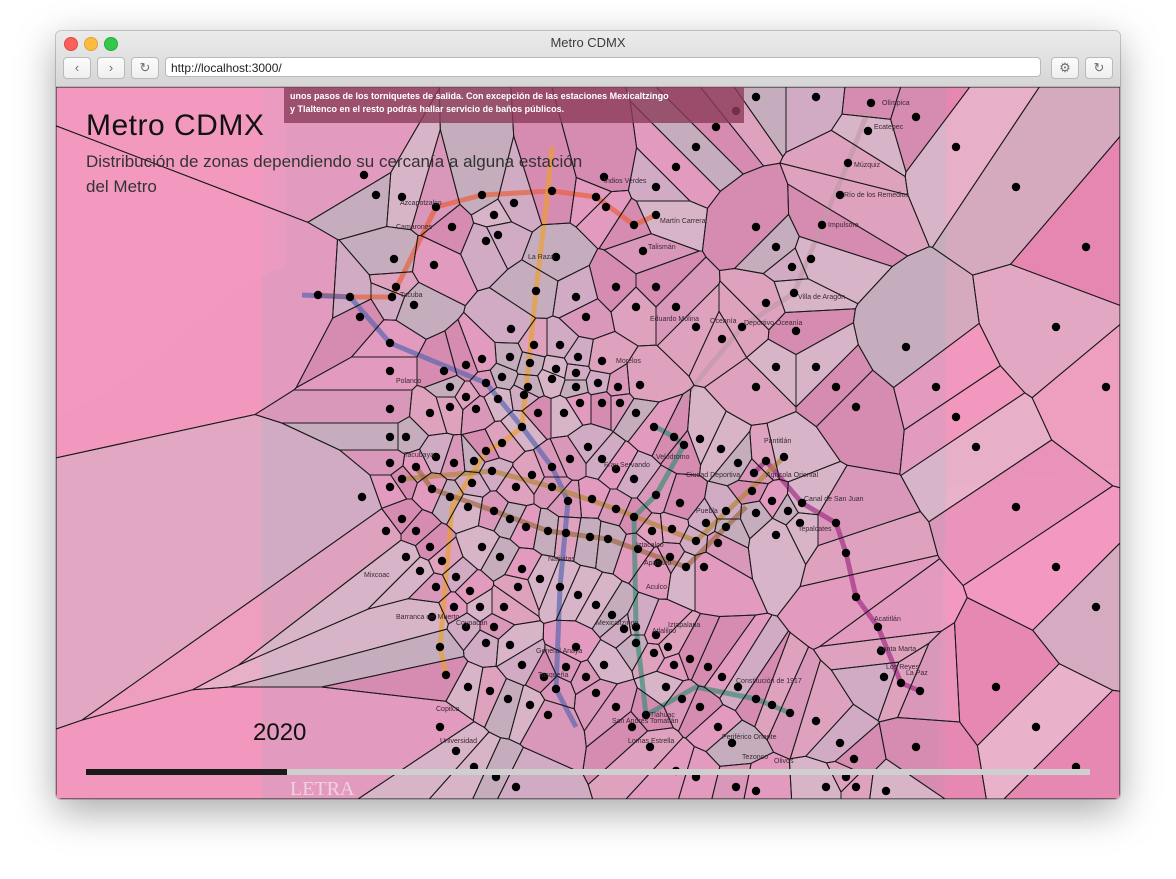 This screenshot has width=1176, height=879. Describe the element at coordinates (1065, 68) in the screenshot. I see `settings-button: ⚙` at that location.